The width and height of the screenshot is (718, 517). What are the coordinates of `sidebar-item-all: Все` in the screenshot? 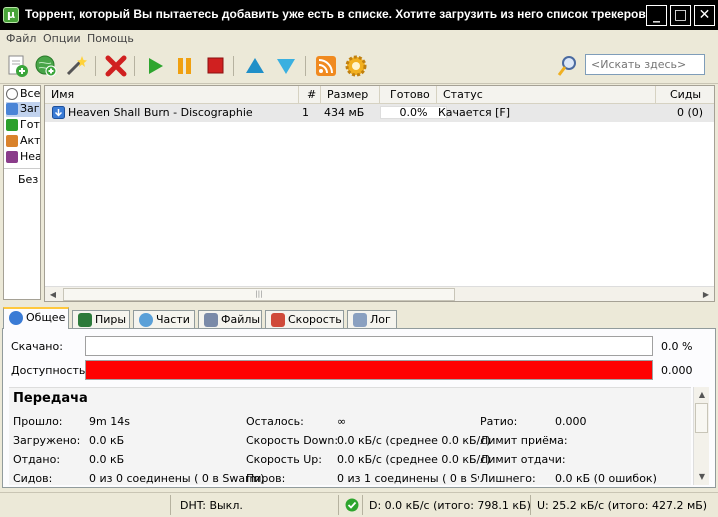 It's located at (23, 94).